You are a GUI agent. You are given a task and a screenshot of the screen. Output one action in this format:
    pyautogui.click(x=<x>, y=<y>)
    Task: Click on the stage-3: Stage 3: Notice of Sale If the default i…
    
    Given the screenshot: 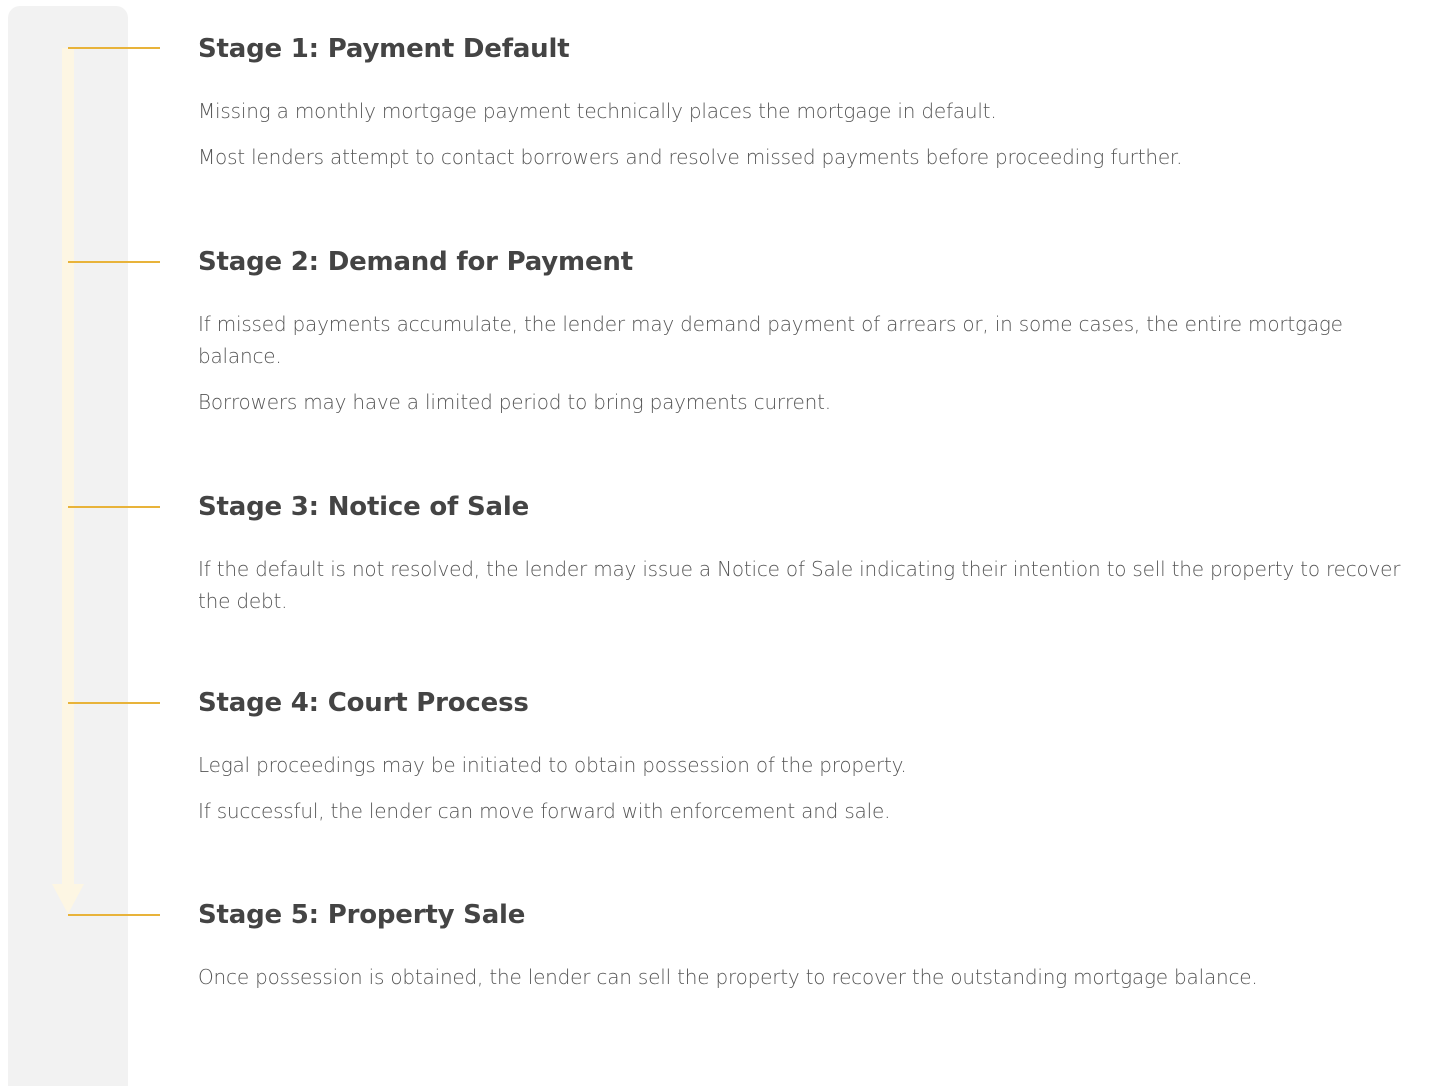 What is the action you would take?
    pyautogui.click(x=809, y=560)
    